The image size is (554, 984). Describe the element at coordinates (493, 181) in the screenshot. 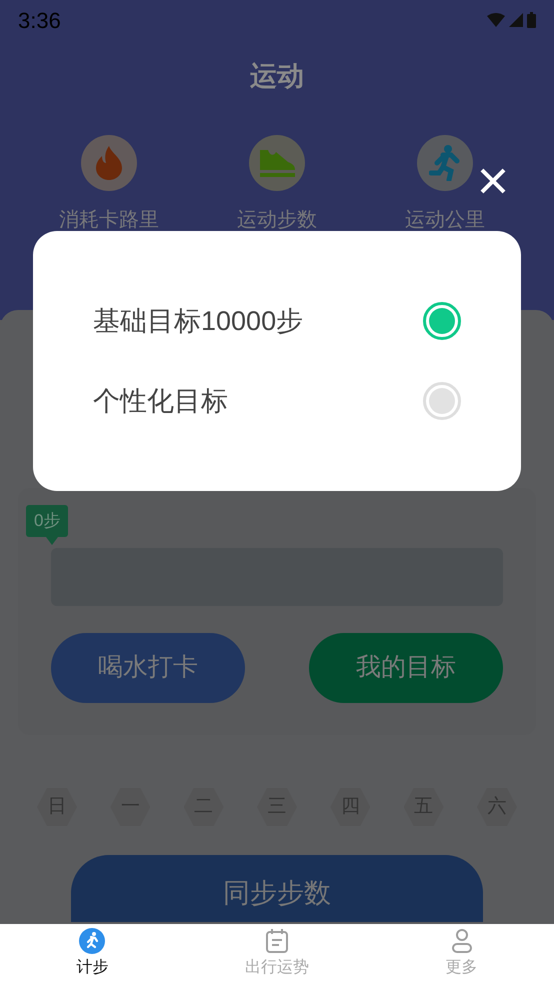

I see `close-icon` at that location.